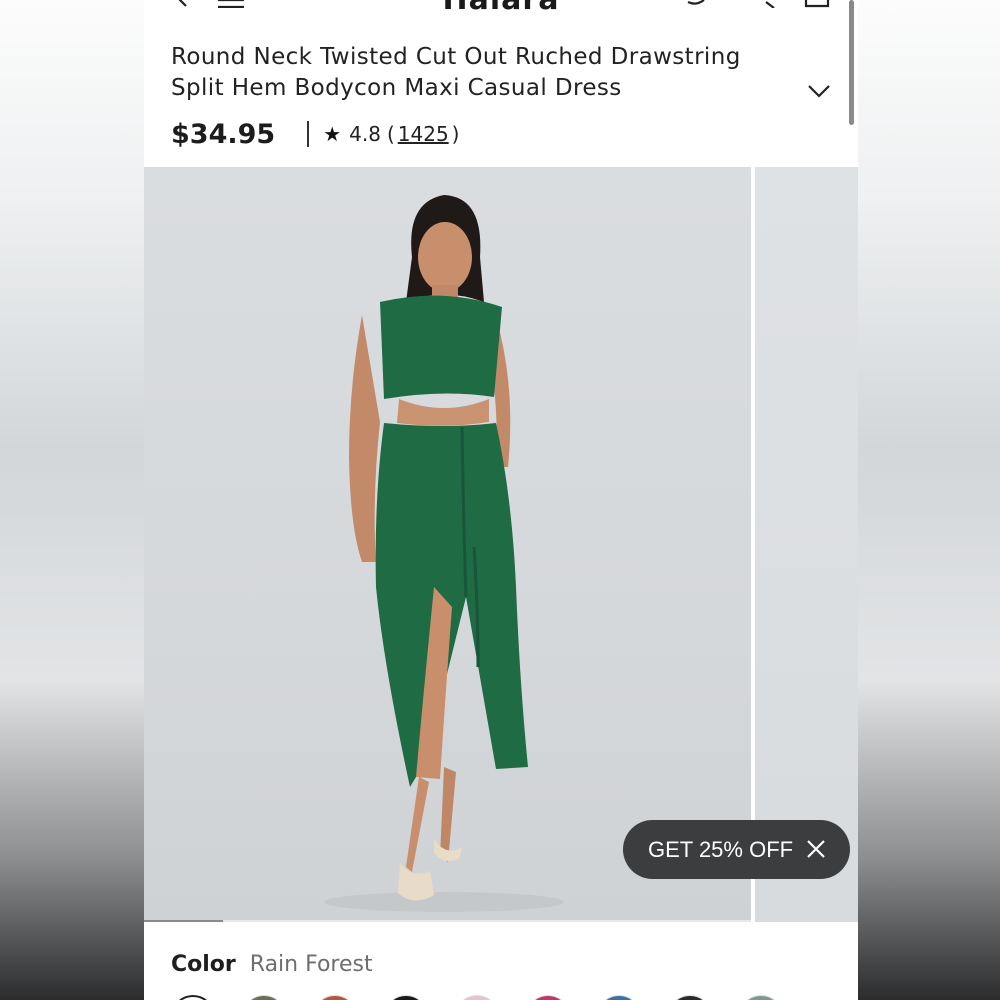 The image size is (1000, 1000). What do you see at coordinates (308, 134) in the screenshot?
I see `divider` at bounding box center [308, 134].